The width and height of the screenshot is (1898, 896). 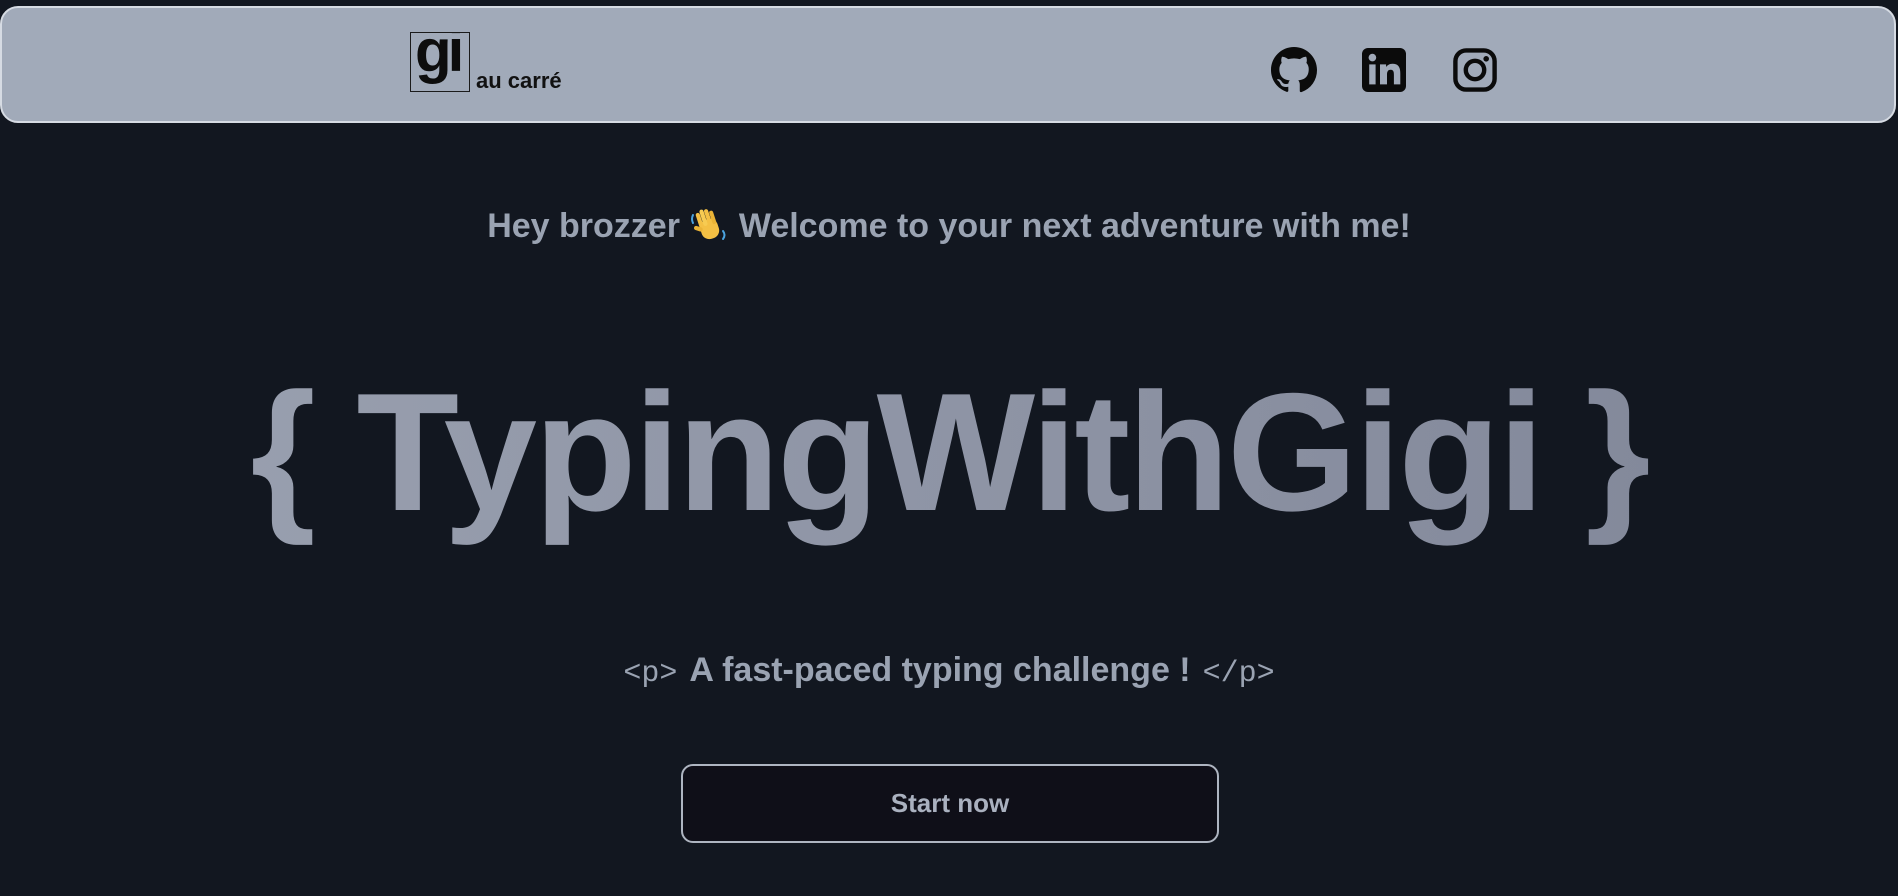 What do you see at coordinates (583, 226) in the screenshot?
I see `greeting-start: Hey brozzer` at bounding box center [583, 226].